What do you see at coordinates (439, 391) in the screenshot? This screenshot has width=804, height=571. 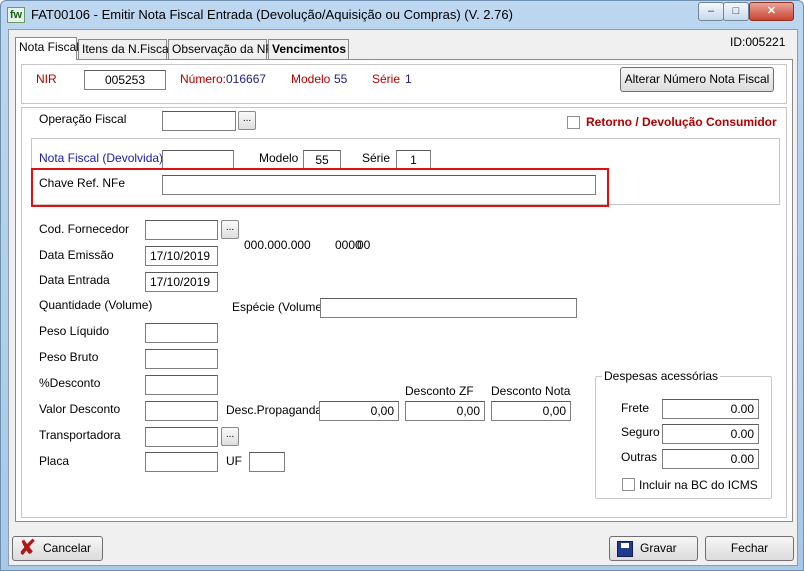 I see `desconto-zf-label: Desconto ZF` at bounding box center [439, 391].